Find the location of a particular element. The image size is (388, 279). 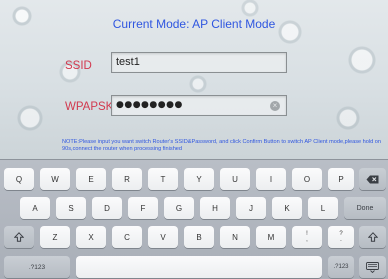

keyboard-hide-icon is located at coordinates (372, 267).